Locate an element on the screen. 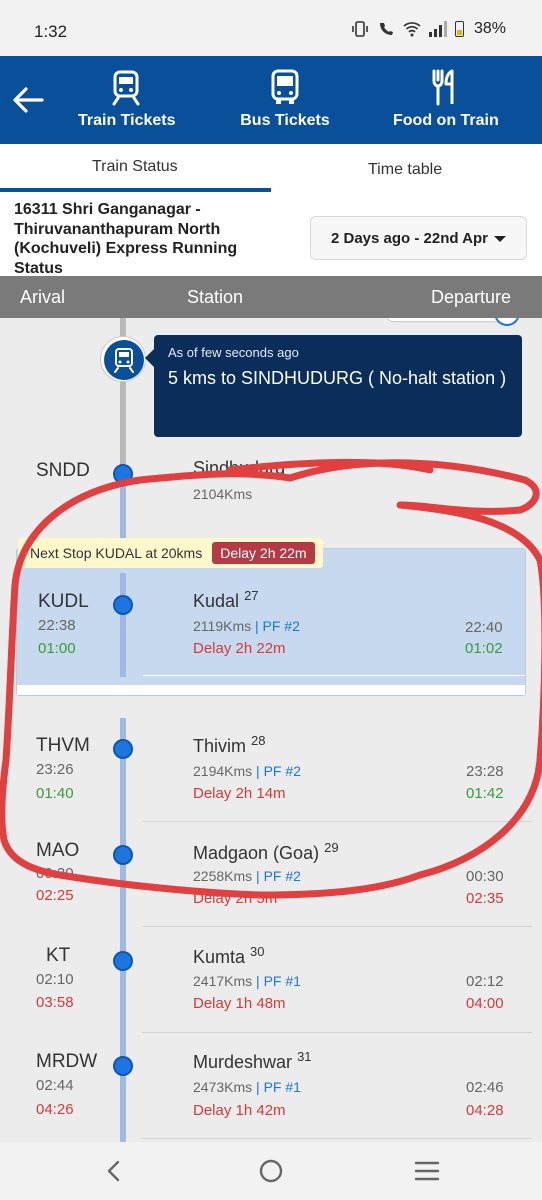  wifi-icon is located at coordinates (412, 29).